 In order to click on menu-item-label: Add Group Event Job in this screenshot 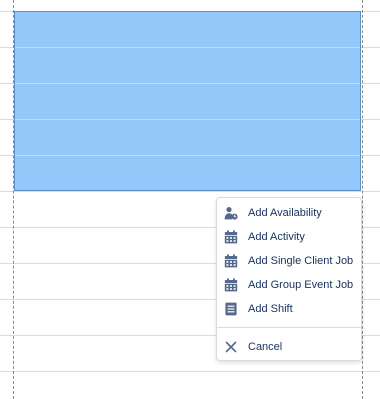, I will do `click(301, 285)`.